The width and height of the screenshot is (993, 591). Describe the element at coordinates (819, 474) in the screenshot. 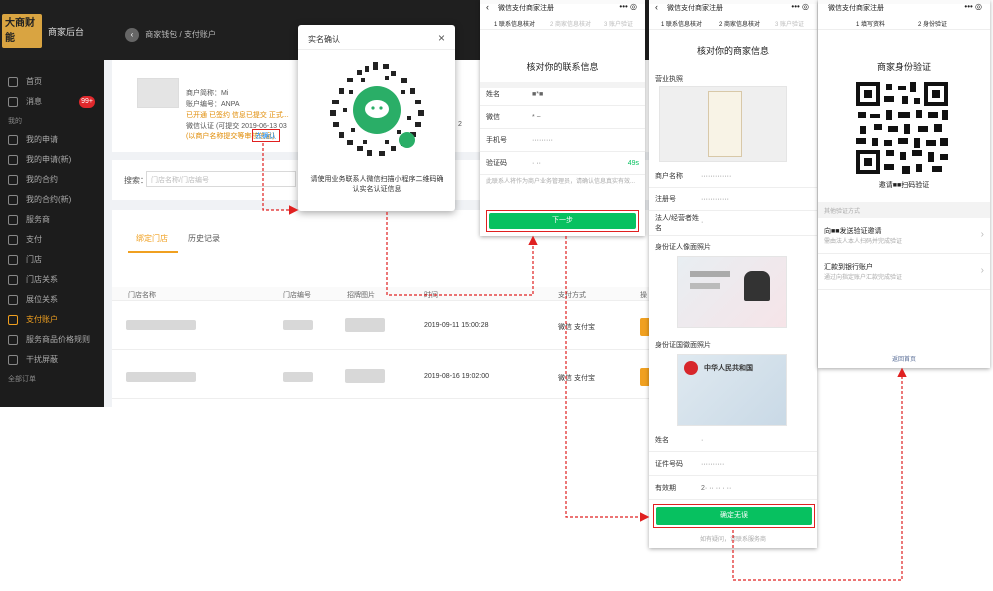

I see `arrow-phone2-to-phone3` at that location.